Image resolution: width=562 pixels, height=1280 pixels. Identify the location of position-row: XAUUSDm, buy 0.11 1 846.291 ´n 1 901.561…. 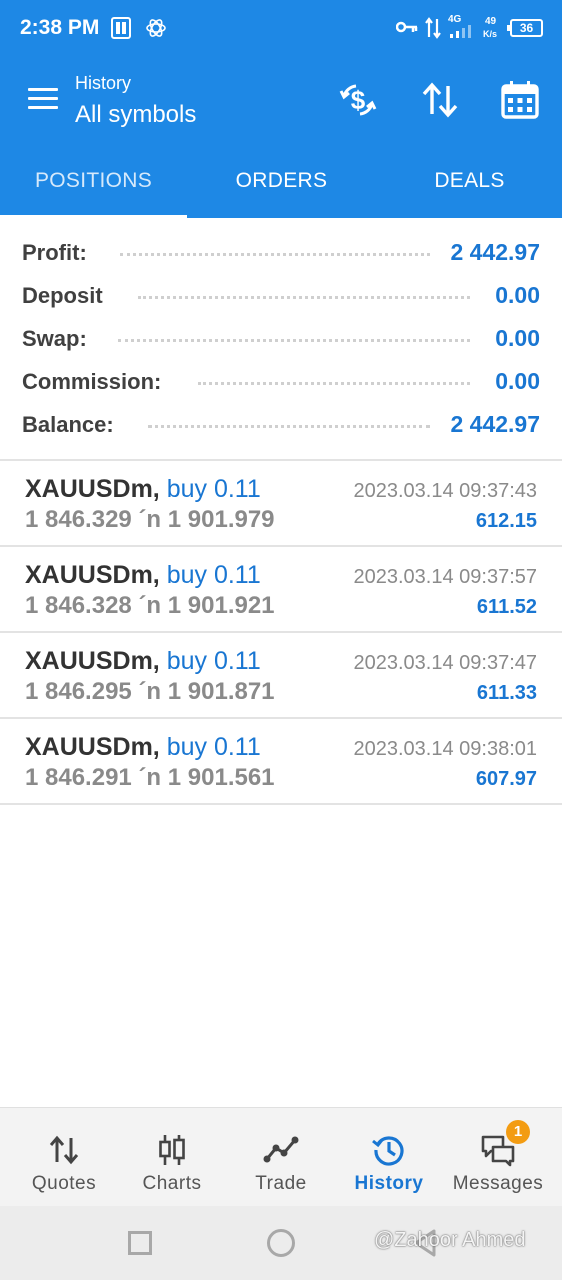
(281, 762).